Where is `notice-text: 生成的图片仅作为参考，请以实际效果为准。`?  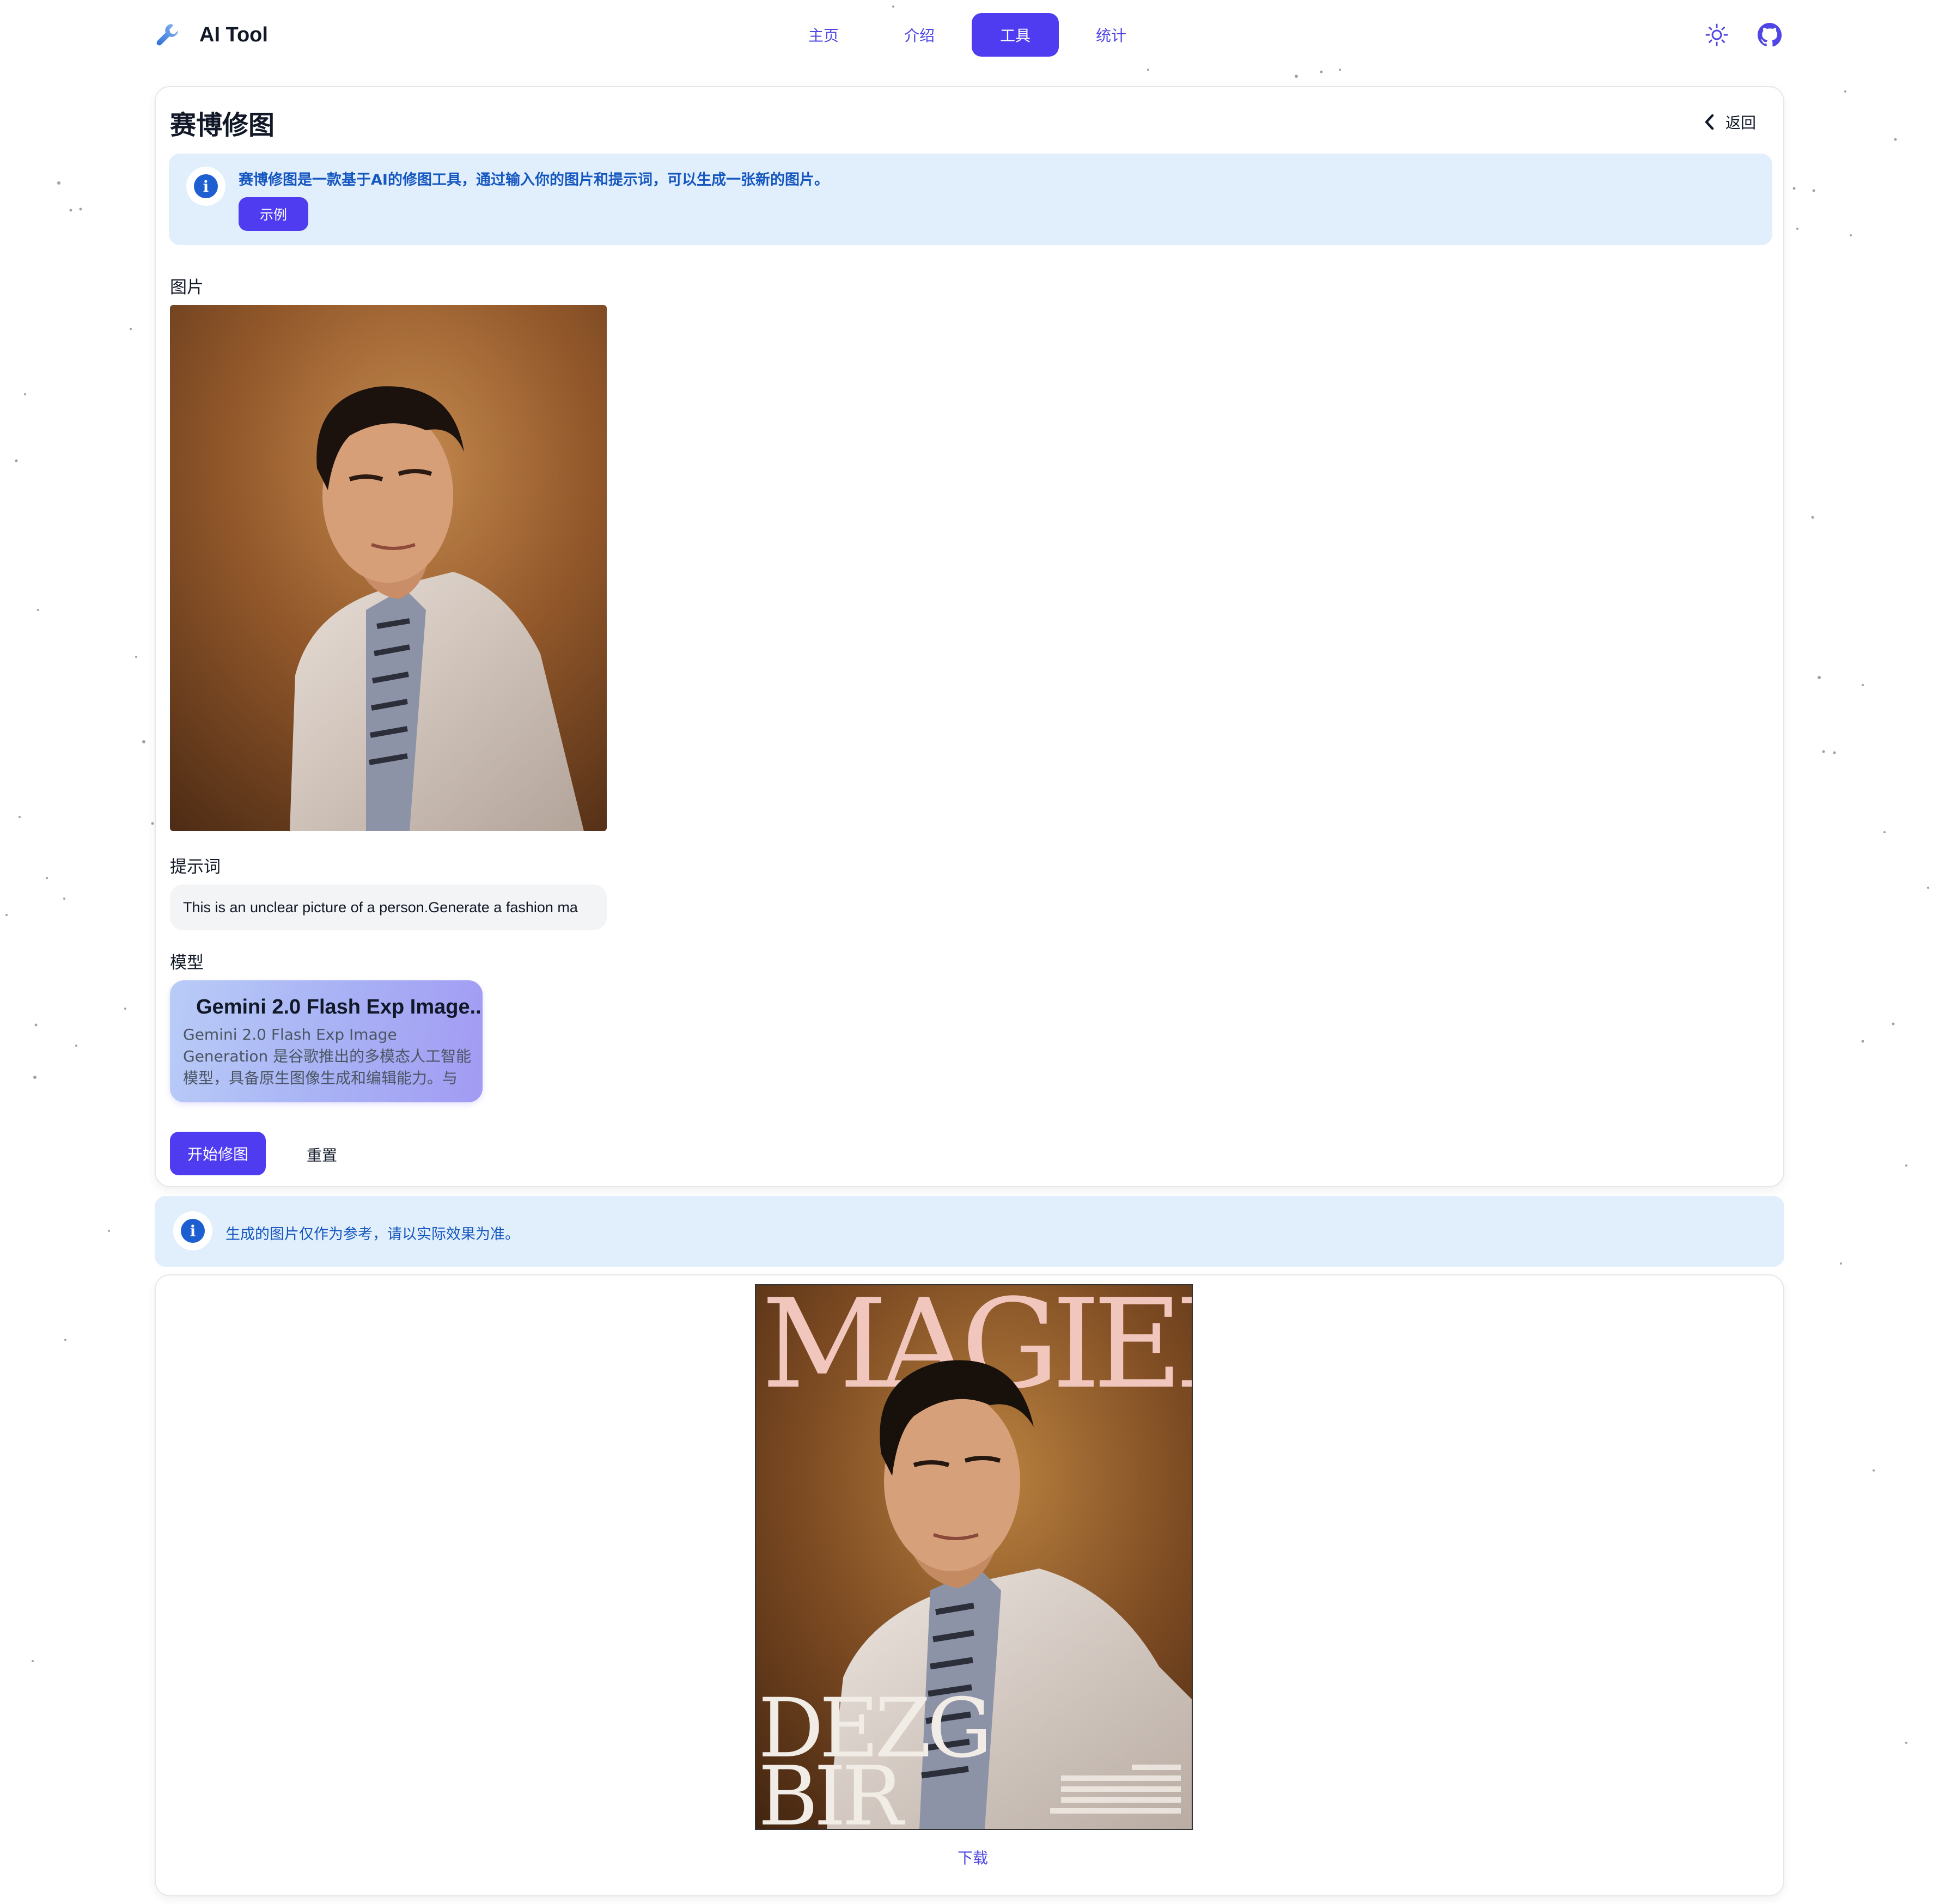
notice-text: 生成的图片仅作为参考，请以实际效果为准。 is located at coordinates (372, 1234).